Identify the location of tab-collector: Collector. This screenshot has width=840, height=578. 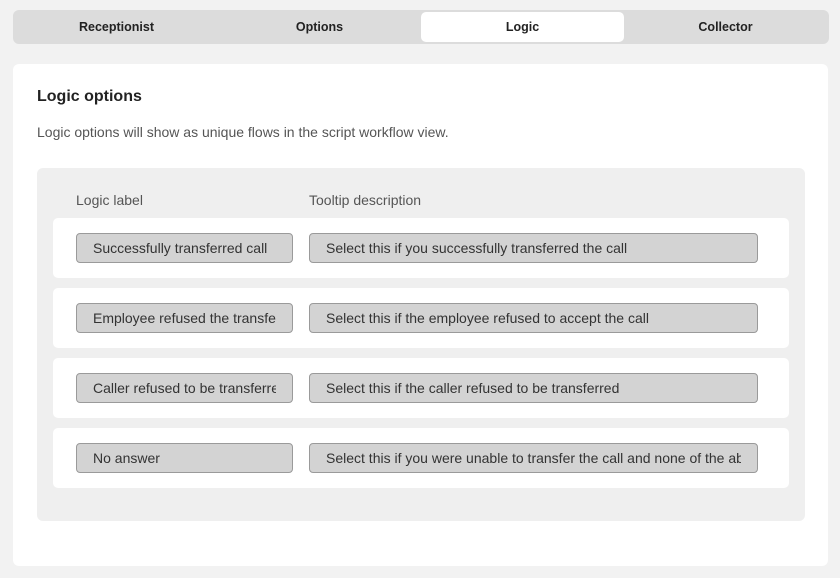
(725, 27).